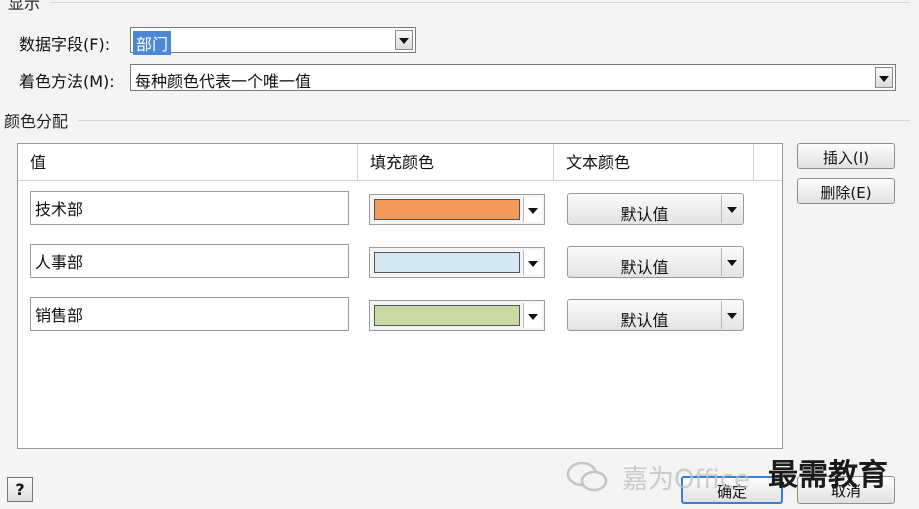 This screenshot has height=509, width=919. Describe the element at coordinates (223, 81) in the screenshot. I see `coloring-method-value: 每种颜色代表一个唯一值` at that location.